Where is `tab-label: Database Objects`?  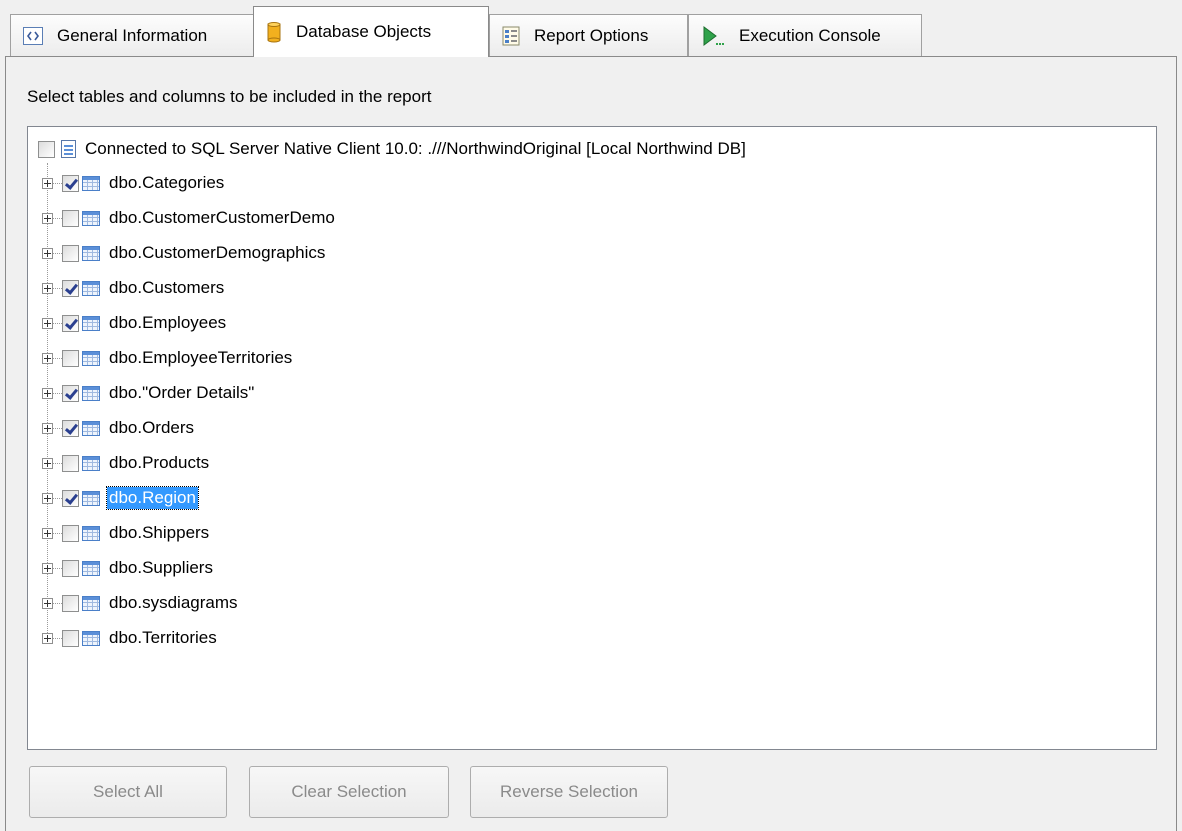
tab-label: Database Objects is located at coordinates (364, 31).